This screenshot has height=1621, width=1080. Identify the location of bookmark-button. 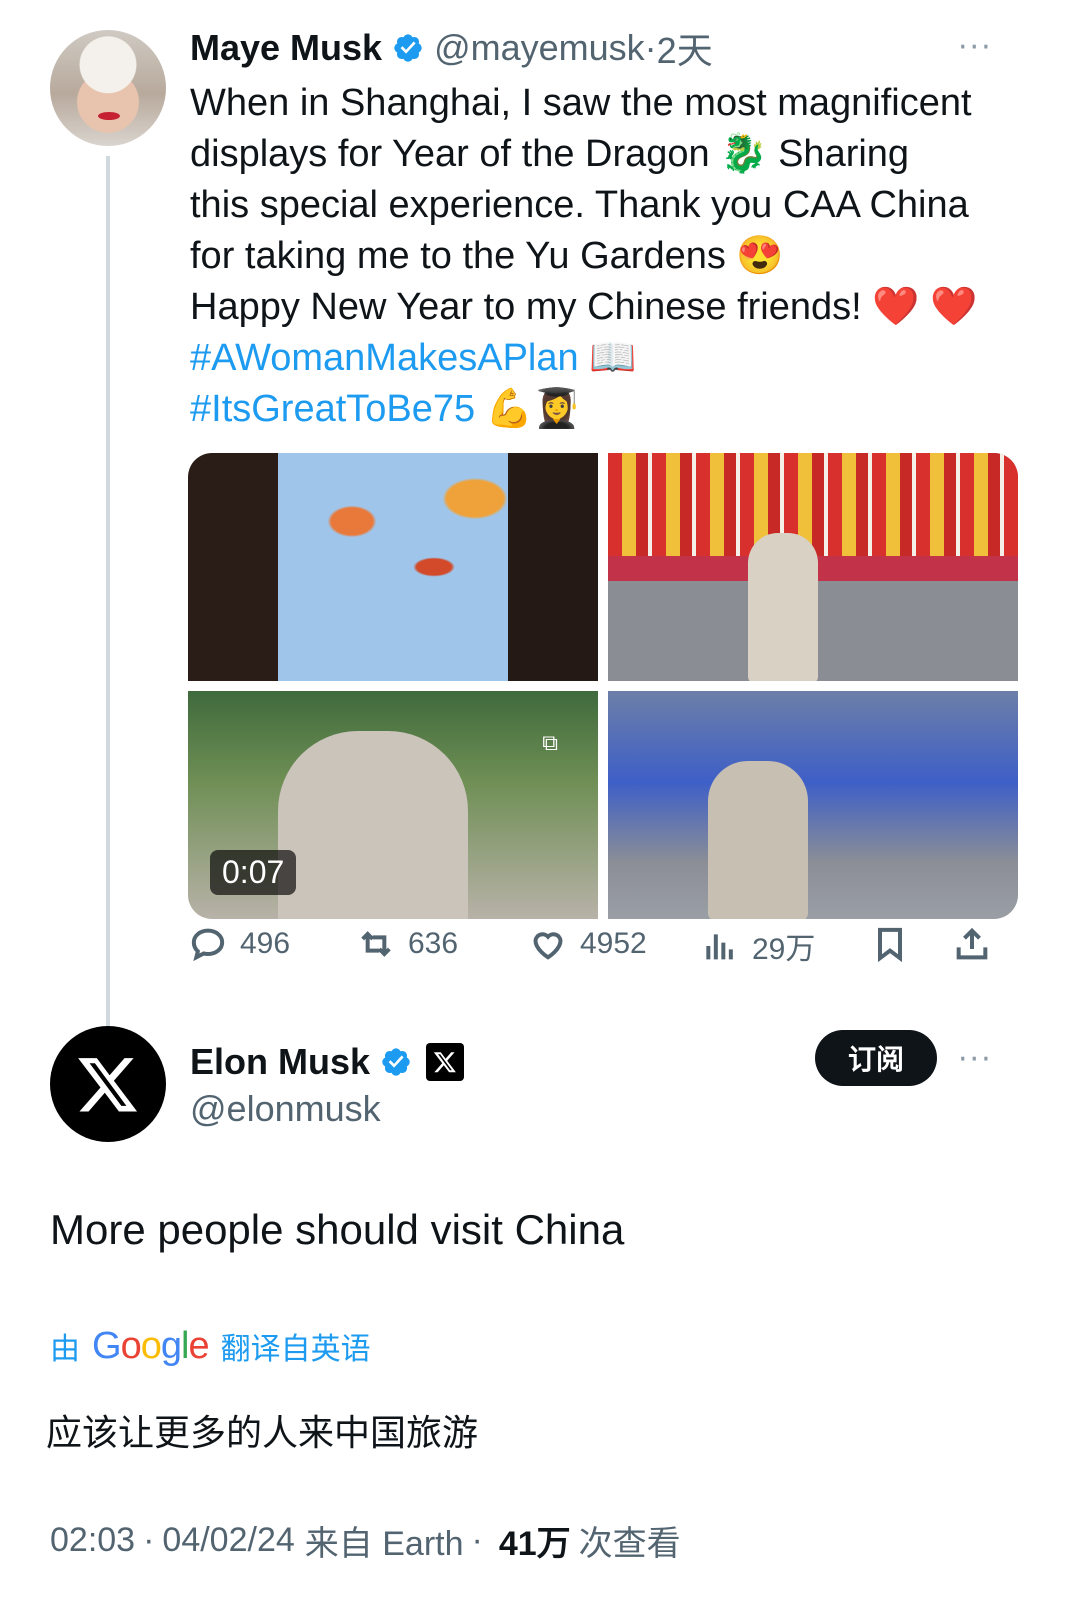
(890, 944).